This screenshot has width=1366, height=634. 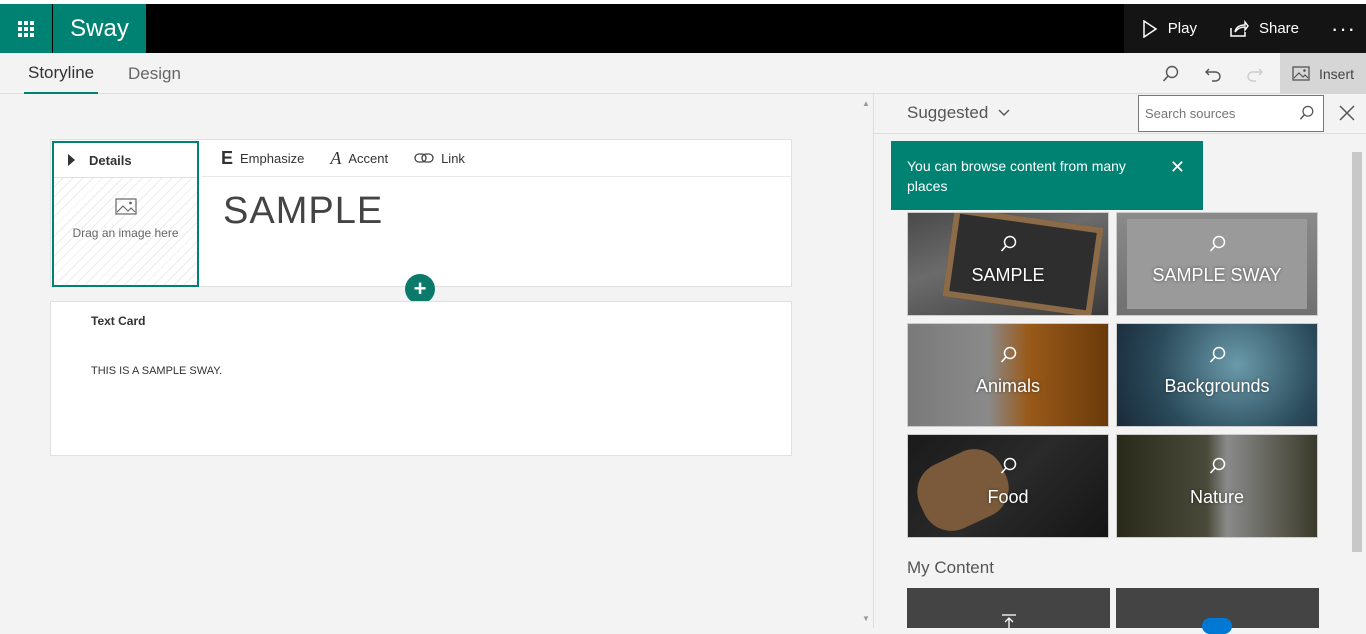 I want to click on redo-button, so click(x=1255, y=74).